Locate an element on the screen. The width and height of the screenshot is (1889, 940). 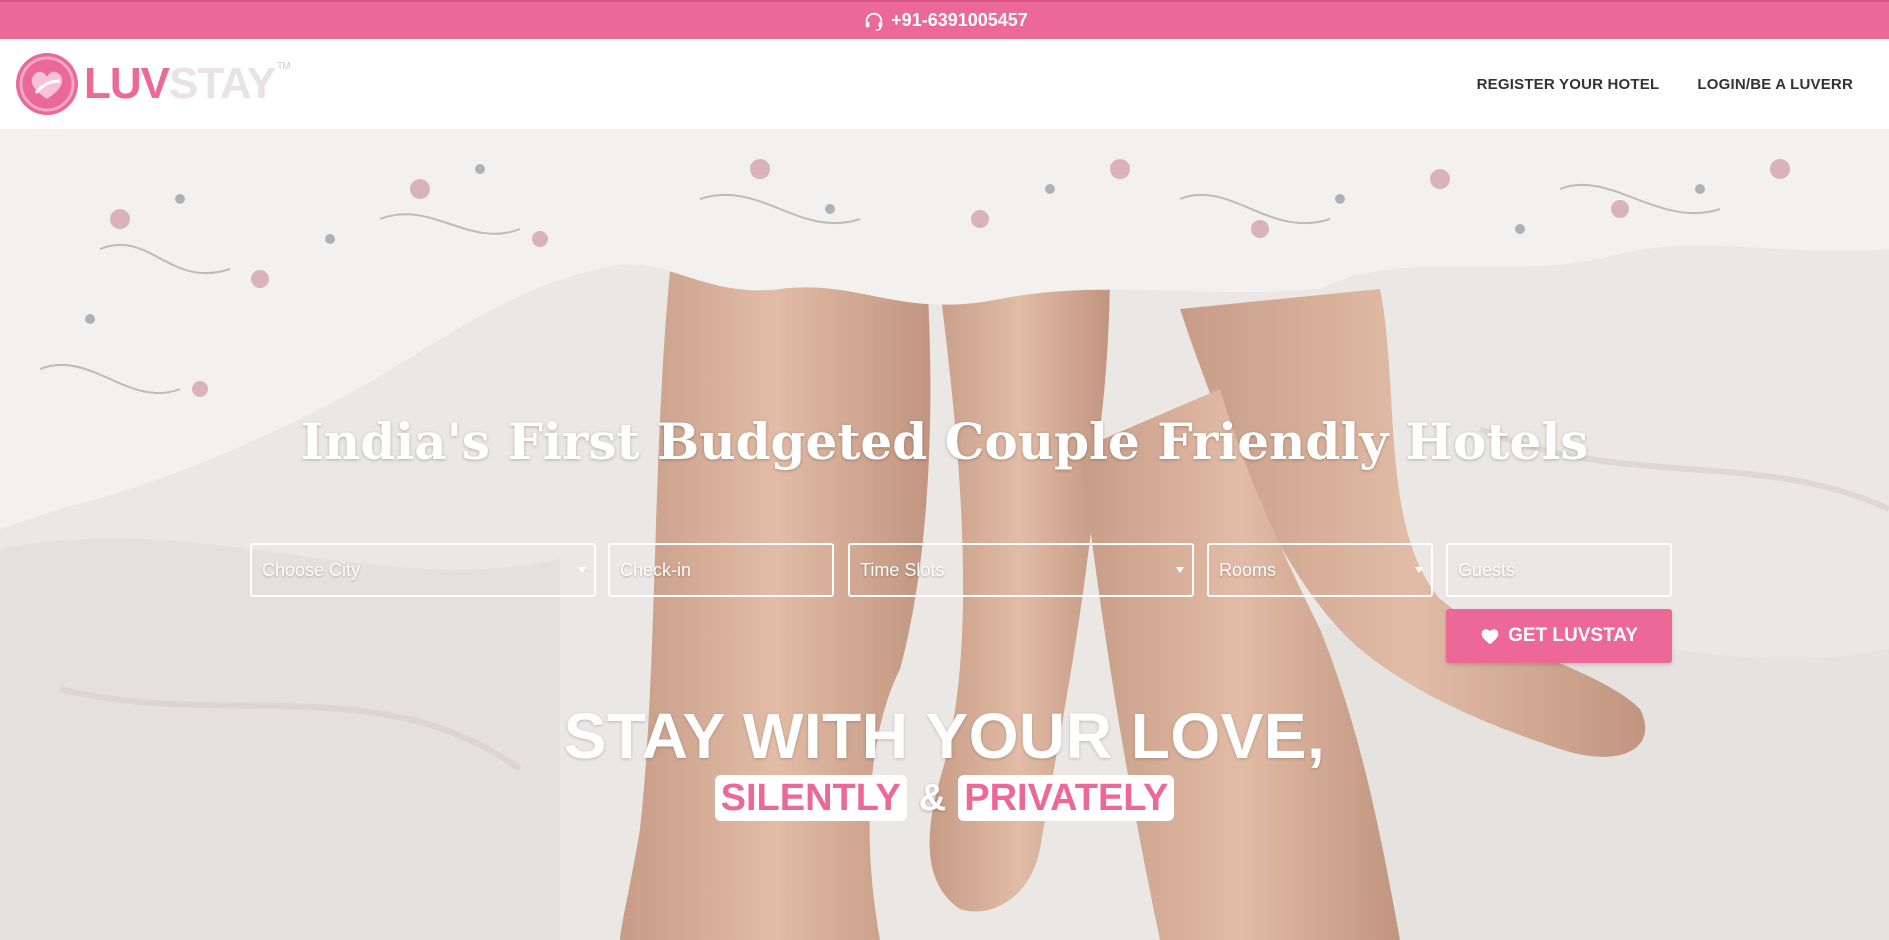
heart-icon is located at coordinates (1490, 637).